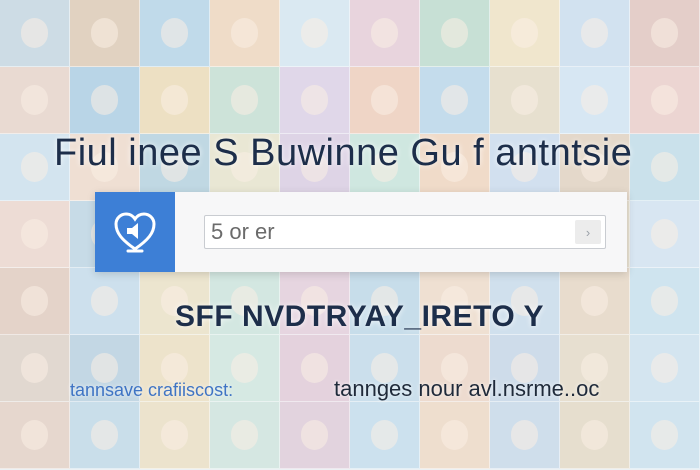 Image resolution: width=700 pixels, height=470 pixels. I want to click on search-field: ›, so click(405, 232).